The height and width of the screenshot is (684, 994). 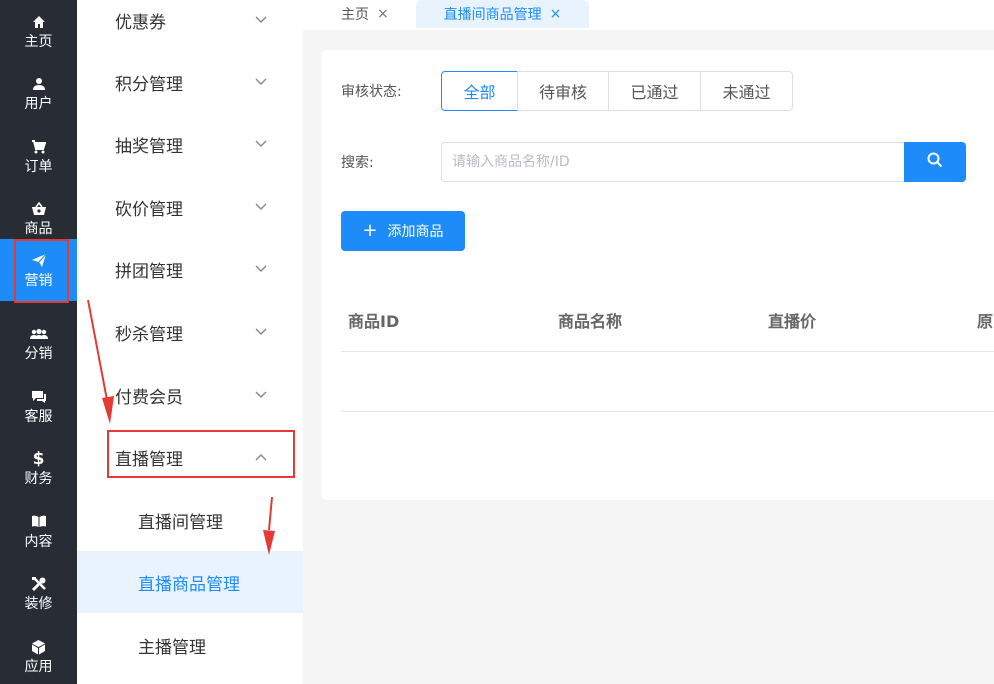 I want to click on book-icon, so click(x=39, y=522).